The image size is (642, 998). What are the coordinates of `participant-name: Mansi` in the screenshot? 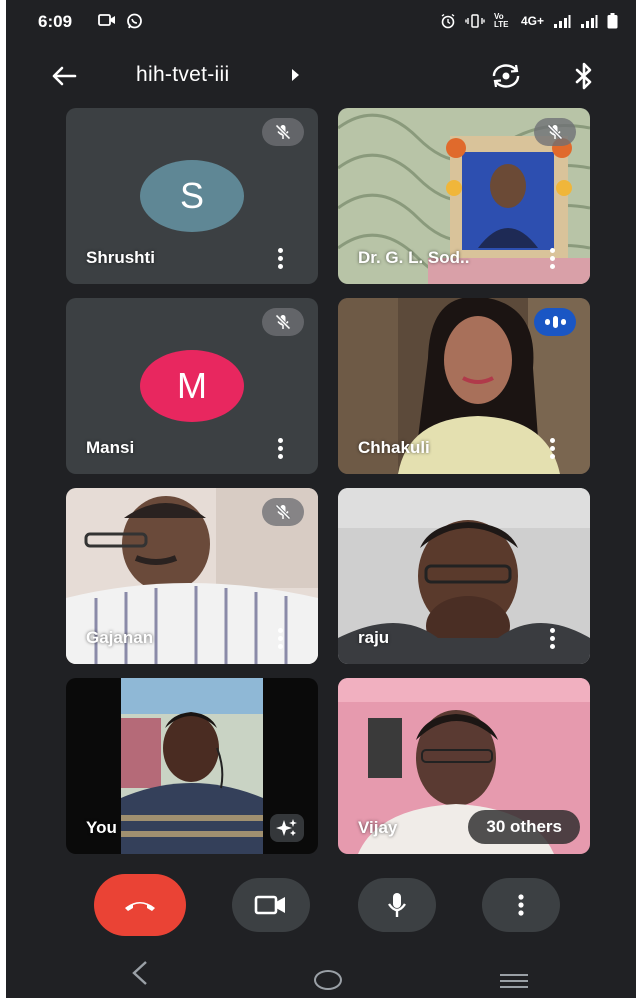 It's located at (110, 447).